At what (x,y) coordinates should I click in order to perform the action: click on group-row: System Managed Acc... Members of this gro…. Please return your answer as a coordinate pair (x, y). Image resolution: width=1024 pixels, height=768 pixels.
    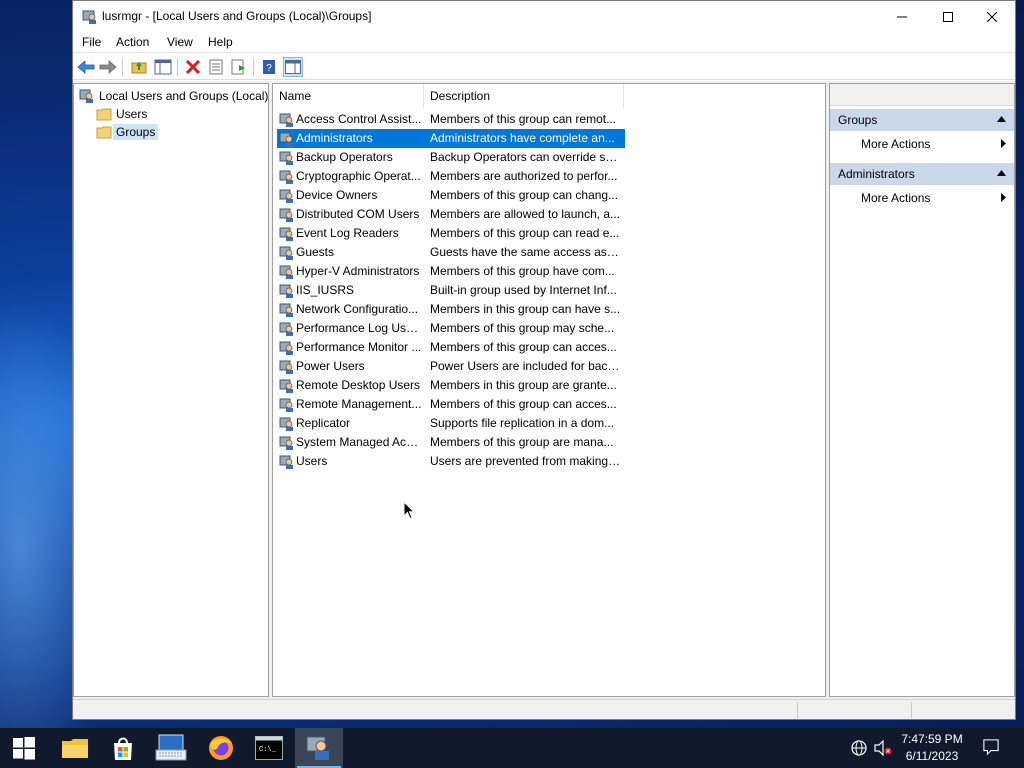
    Looking at the image, I should click on (451, 442).